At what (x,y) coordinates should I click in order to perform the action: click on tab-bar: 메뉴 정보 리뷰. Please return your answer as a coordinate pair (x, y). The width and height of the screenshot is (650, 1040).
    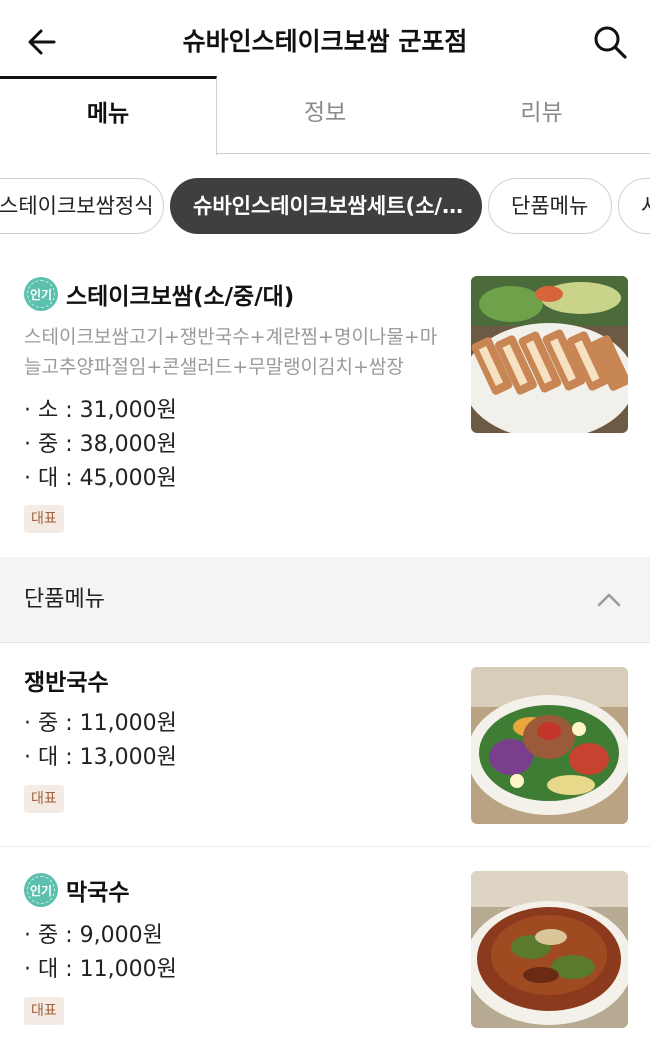
    Looking at the image, I should click on (325, 115).